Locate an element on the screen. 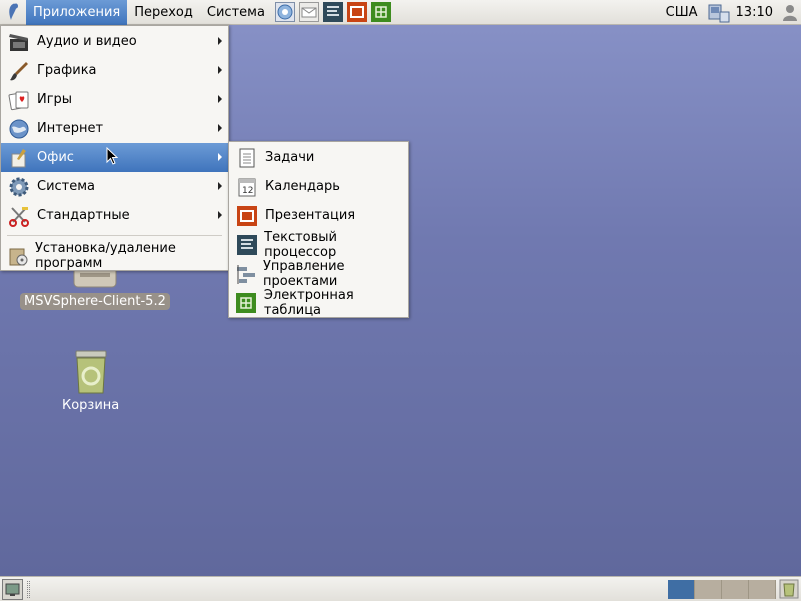 The height and width of the screenshot is (601, 801). menu-item-internet: Интернет is located at coordinates (114, 128).